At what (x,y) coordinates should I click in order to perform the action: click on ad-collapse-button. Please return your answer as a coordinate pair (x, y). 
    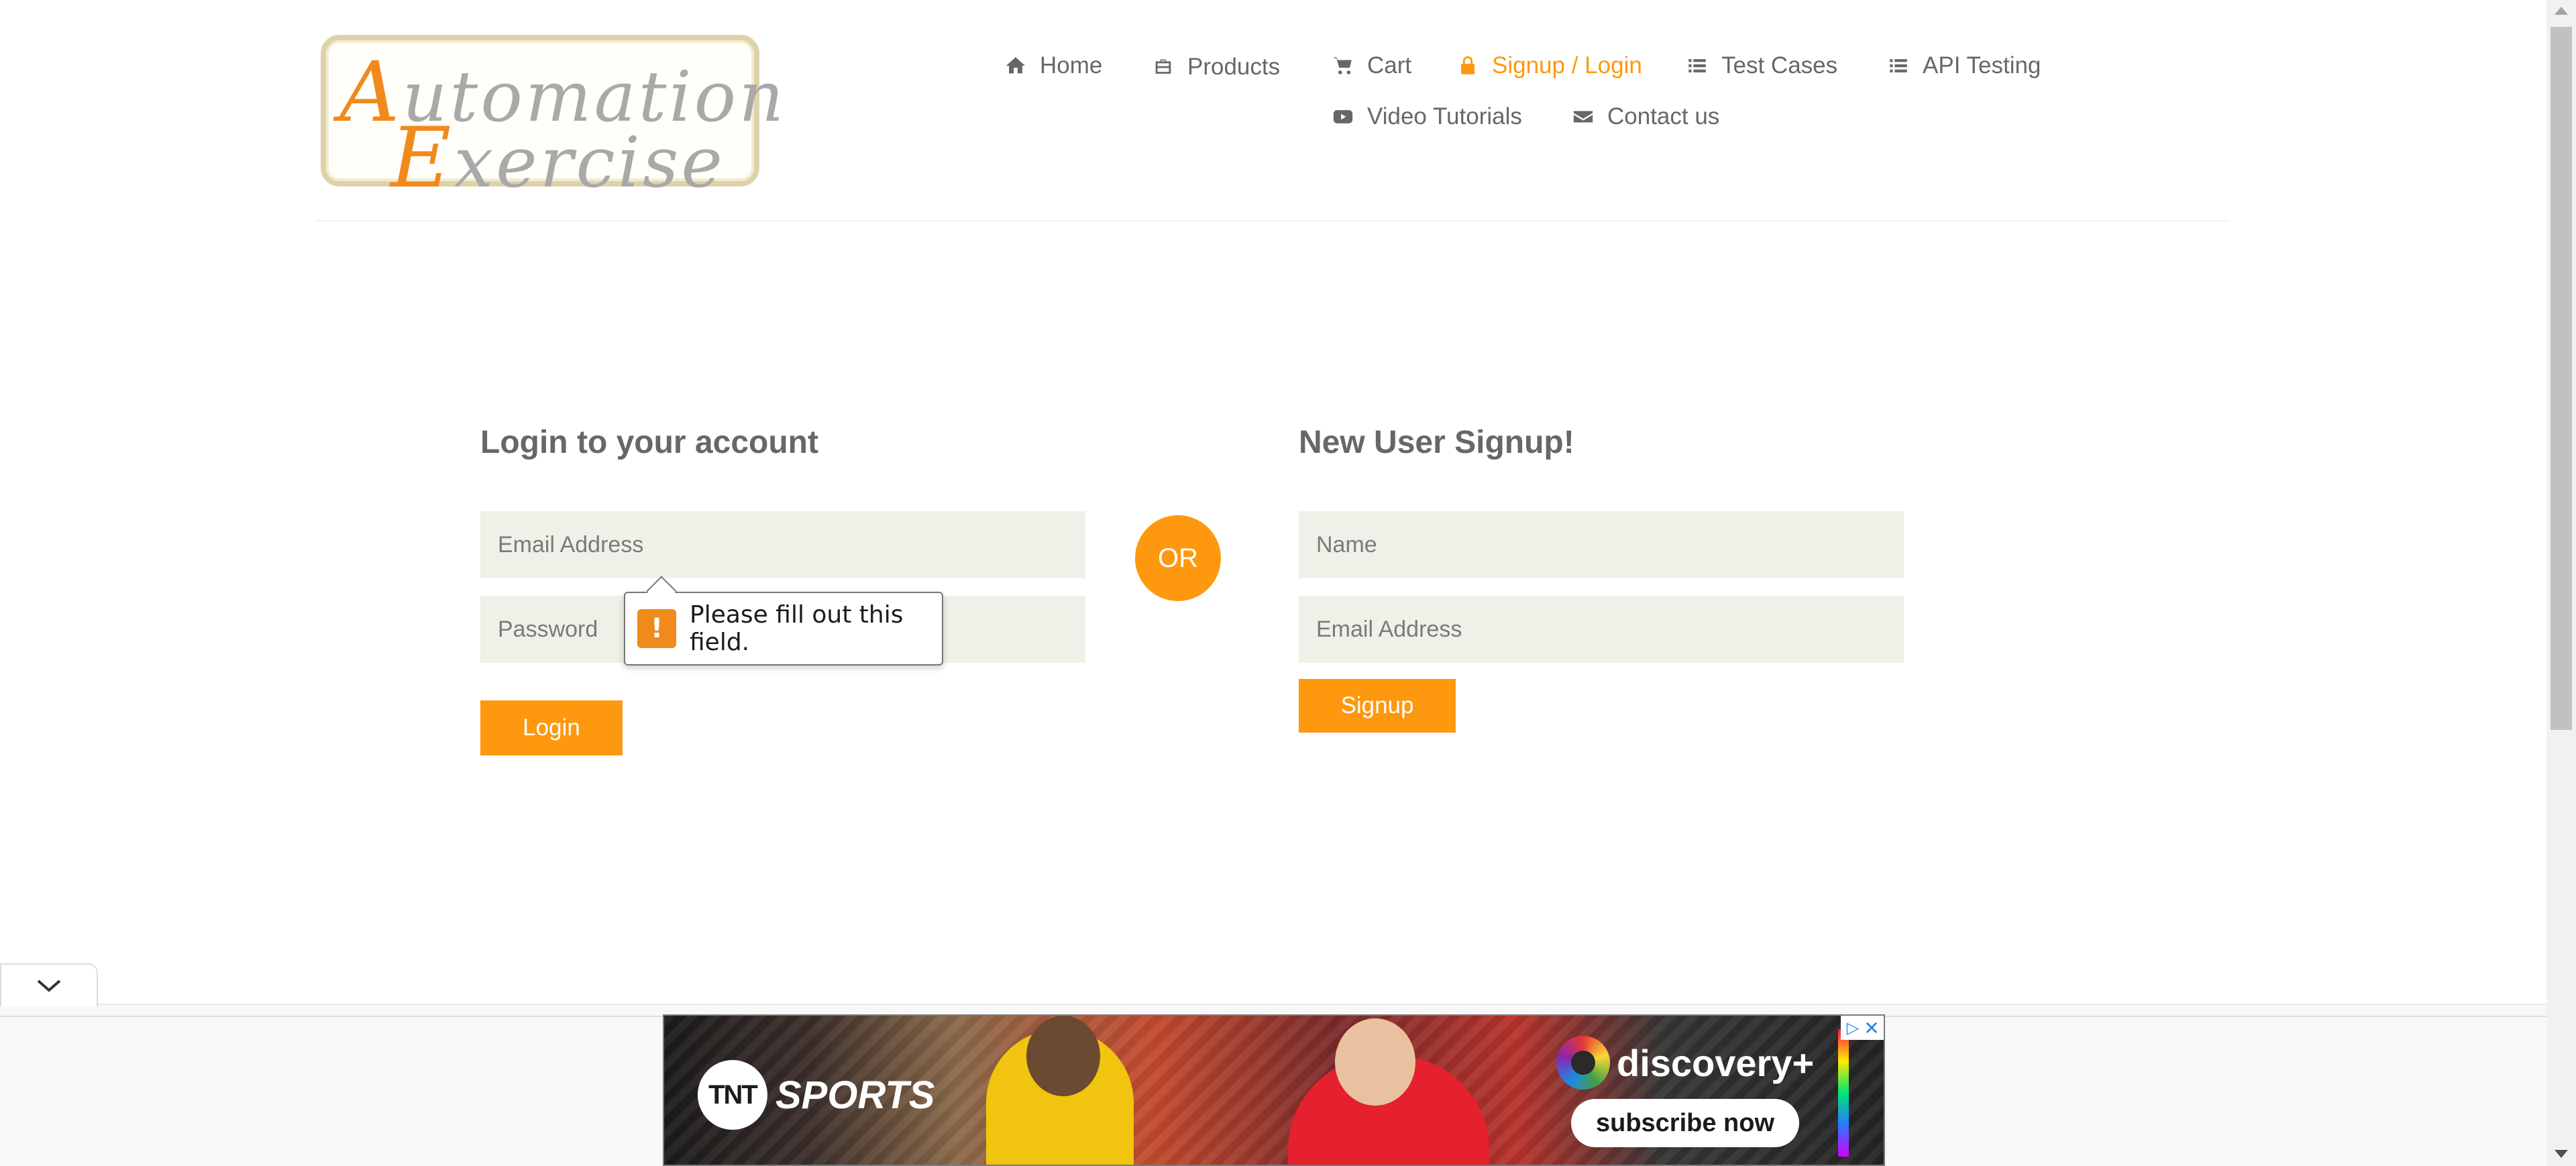
    Looking at the image, I should click on (49, 984).